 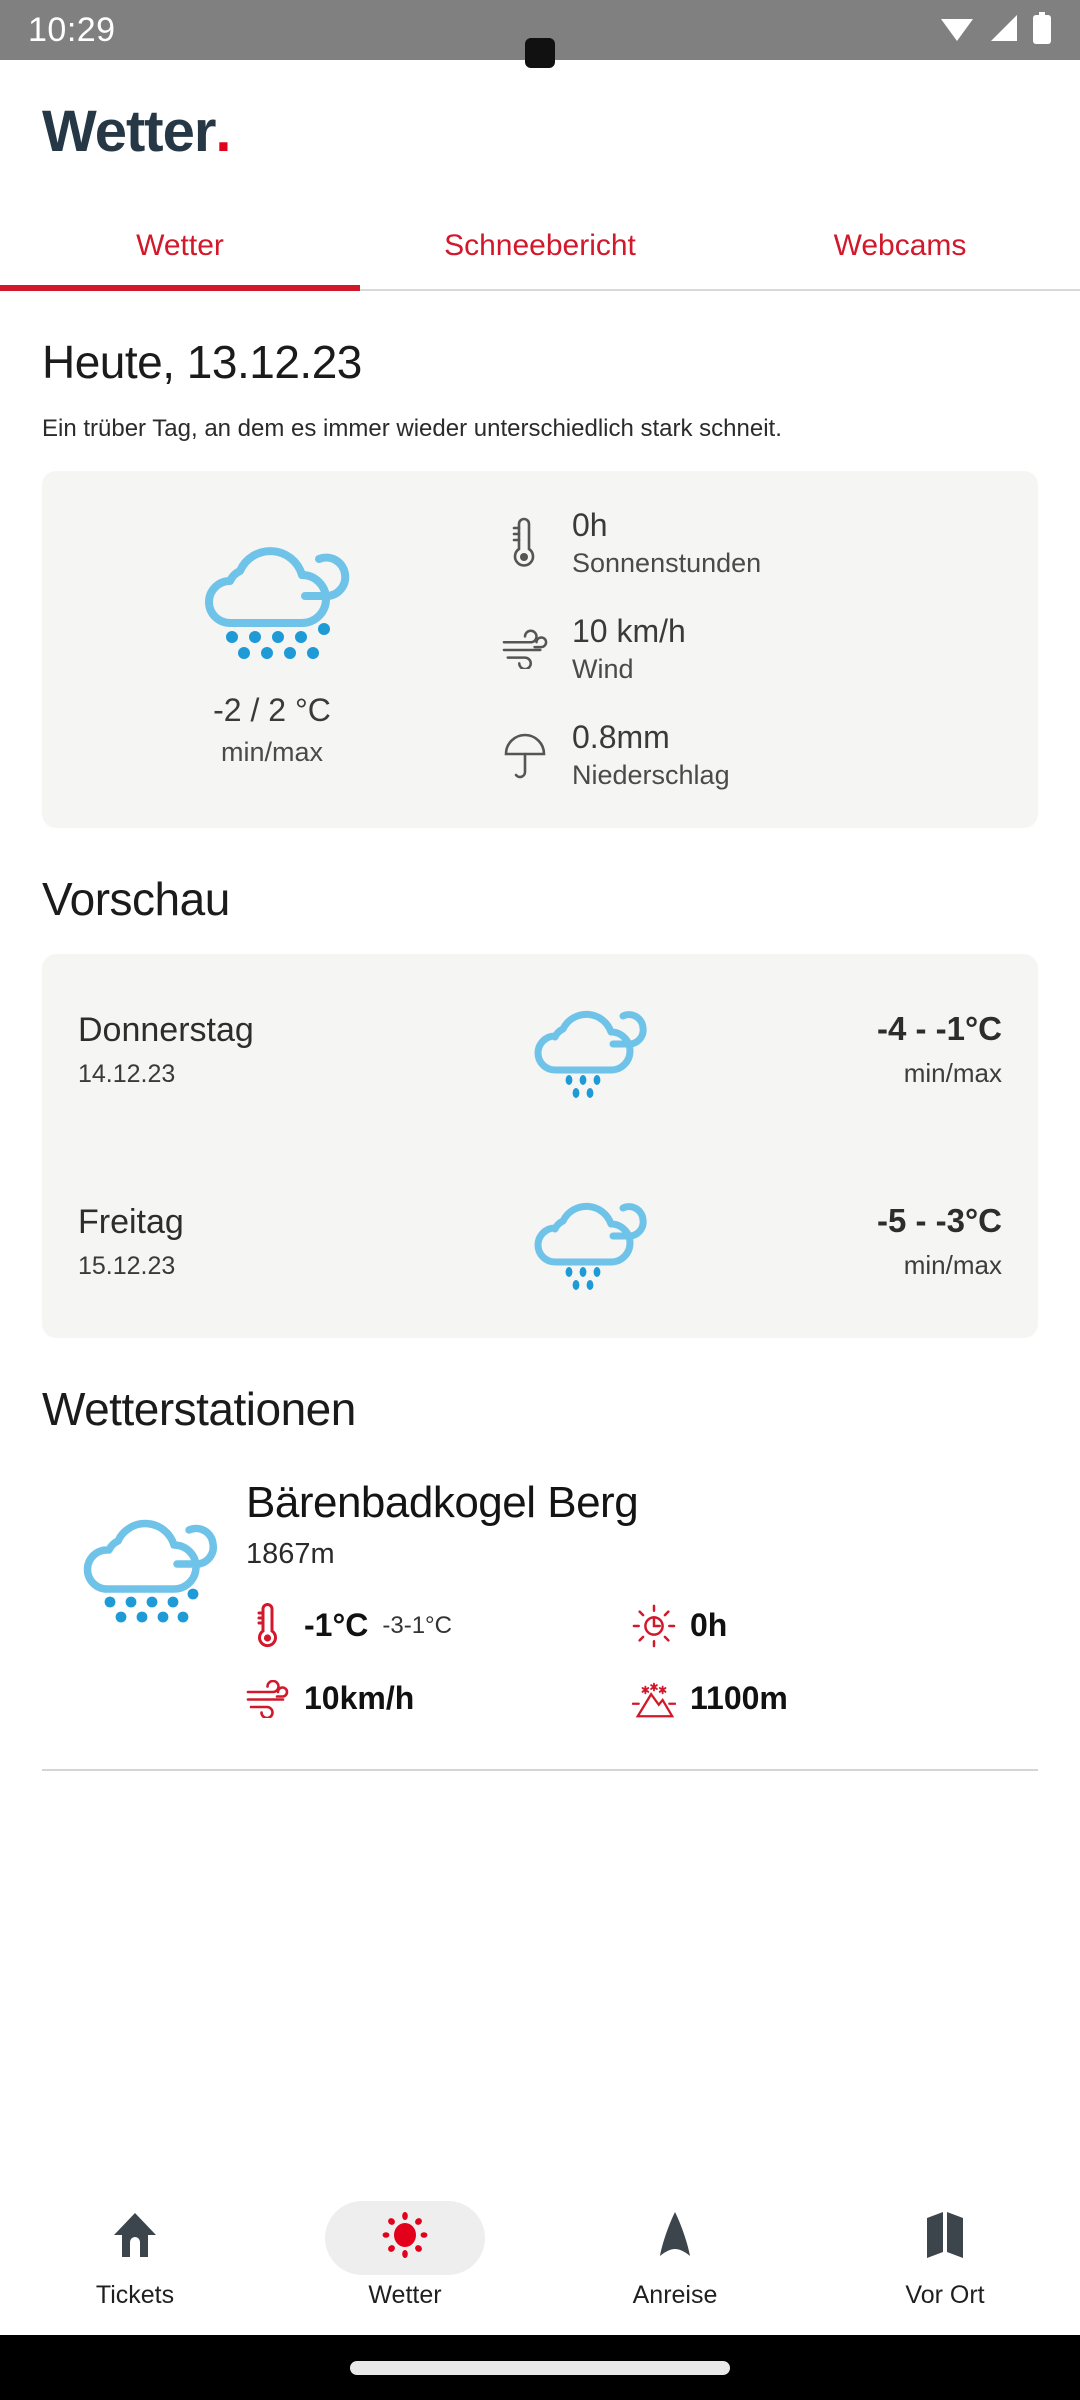 I want to click on tab-bar: Wetter Schneebericht Webcams, so click(x=540, y=252).